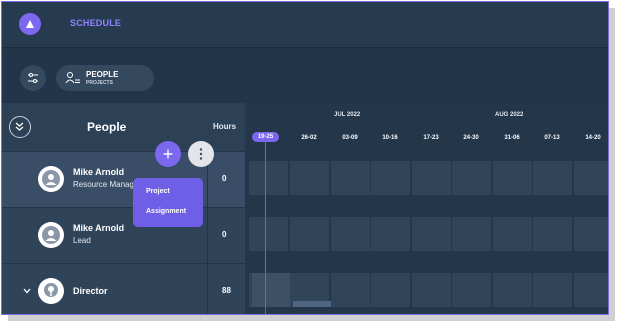 The image size is (621, 325). I want to click on collapse-all-button, so click(20, 127).